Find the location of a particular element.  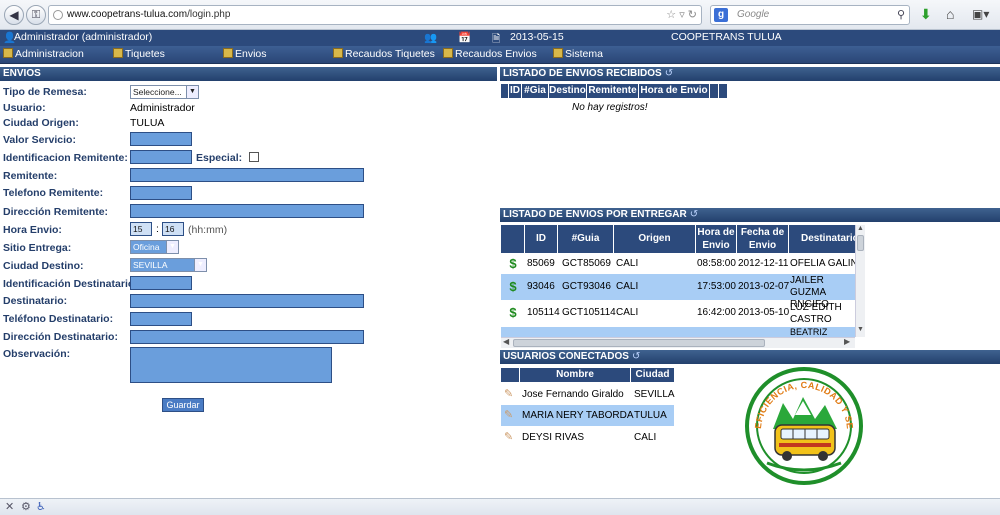

company-label: COOPETRANS TULUA is located at coordinates (726, 37).